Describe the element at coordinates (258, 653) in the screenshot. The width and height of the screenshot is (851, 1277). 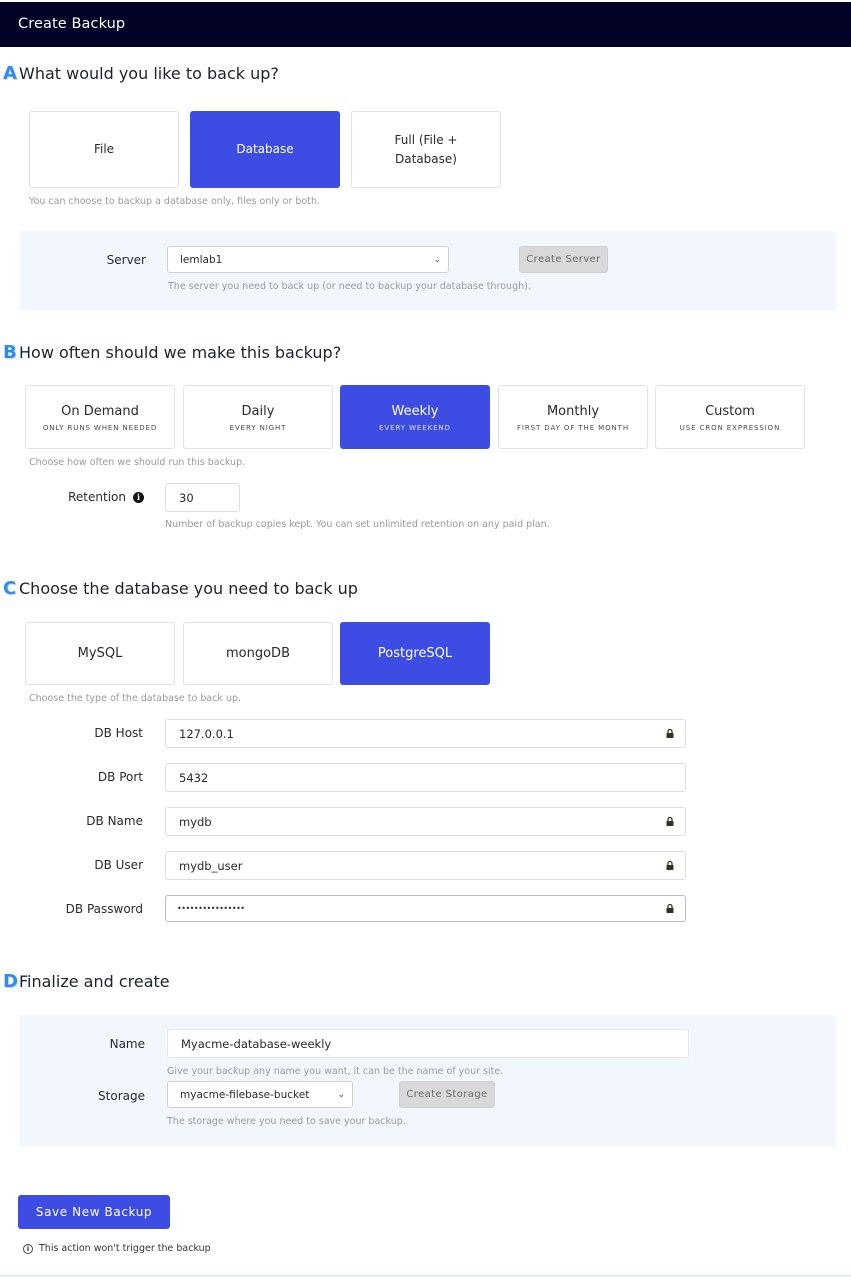
I see `db-type-mongodb: mongoDB` at that location.